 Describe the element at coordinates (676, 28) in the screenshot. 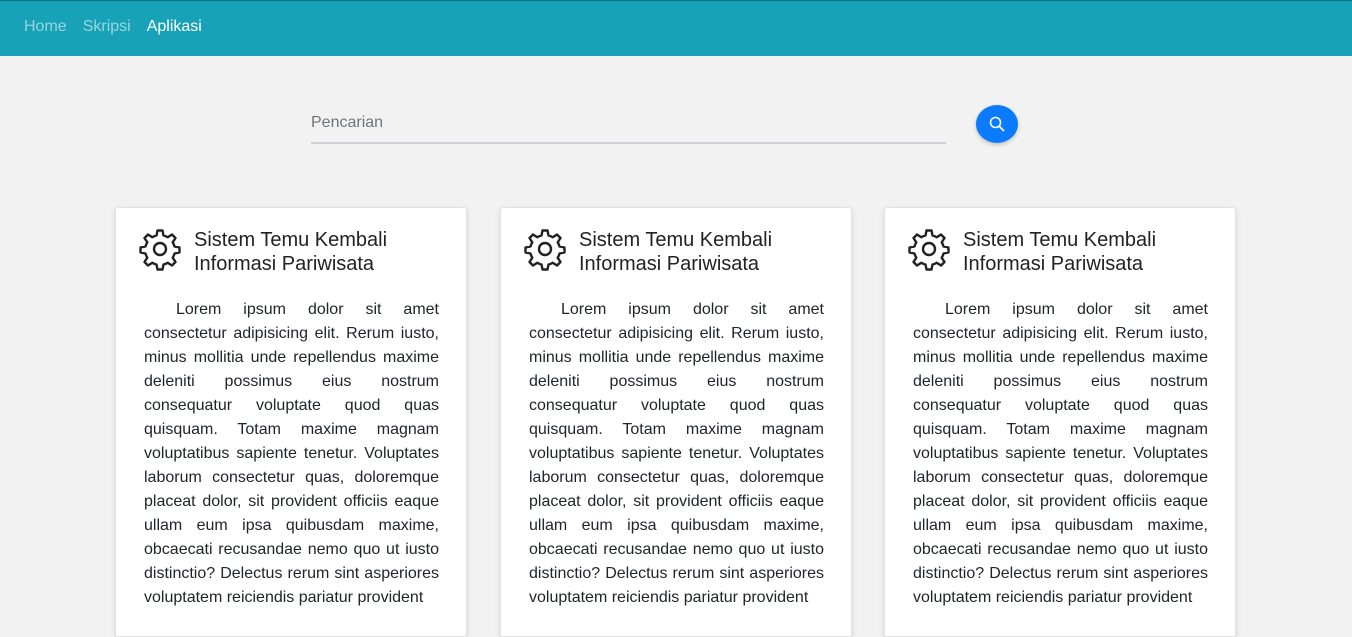

I see `top-navbar: Home Skripsi Aplikasi` at that location.